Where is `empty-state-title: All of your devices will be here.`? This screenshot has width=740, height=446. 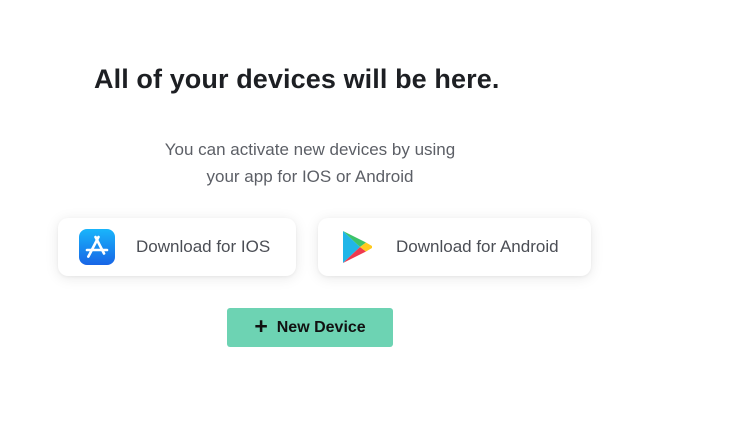 empty-state-title: All of your devices will be here. is located at coordinates (297, 79).